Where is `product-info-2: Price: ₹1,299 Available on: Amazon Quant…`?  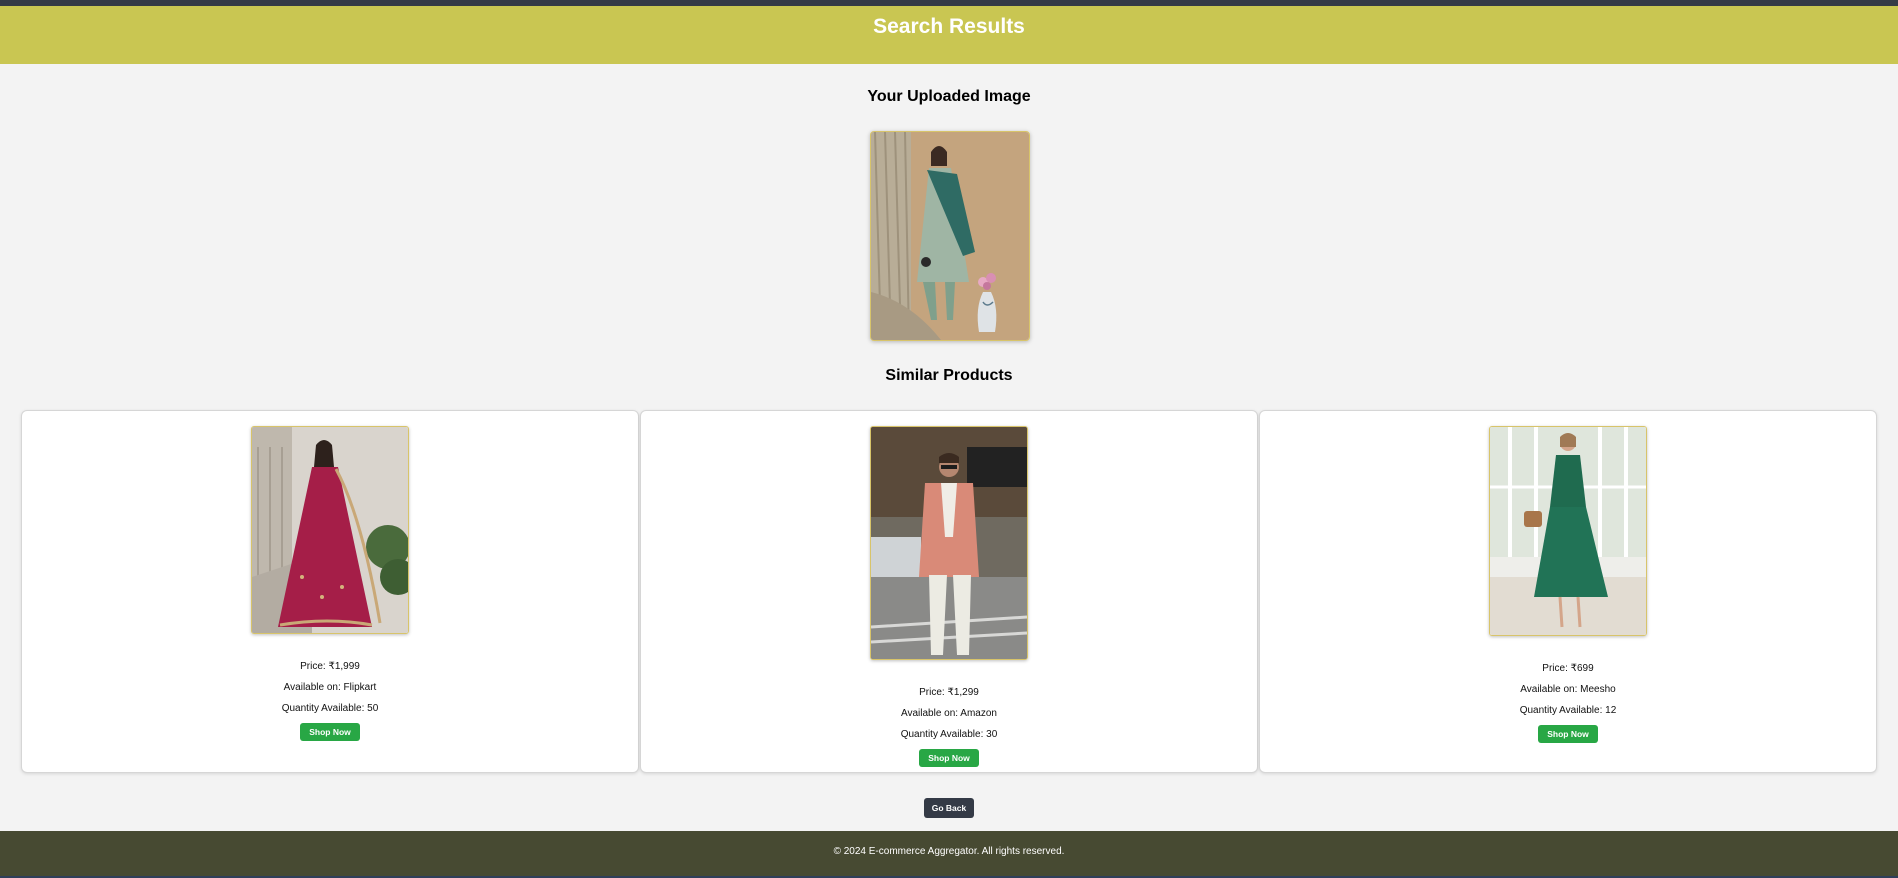
product-info-2: Price: ₹1,299 Available on: Amazon Quant… is located at coordinates (949, 724).